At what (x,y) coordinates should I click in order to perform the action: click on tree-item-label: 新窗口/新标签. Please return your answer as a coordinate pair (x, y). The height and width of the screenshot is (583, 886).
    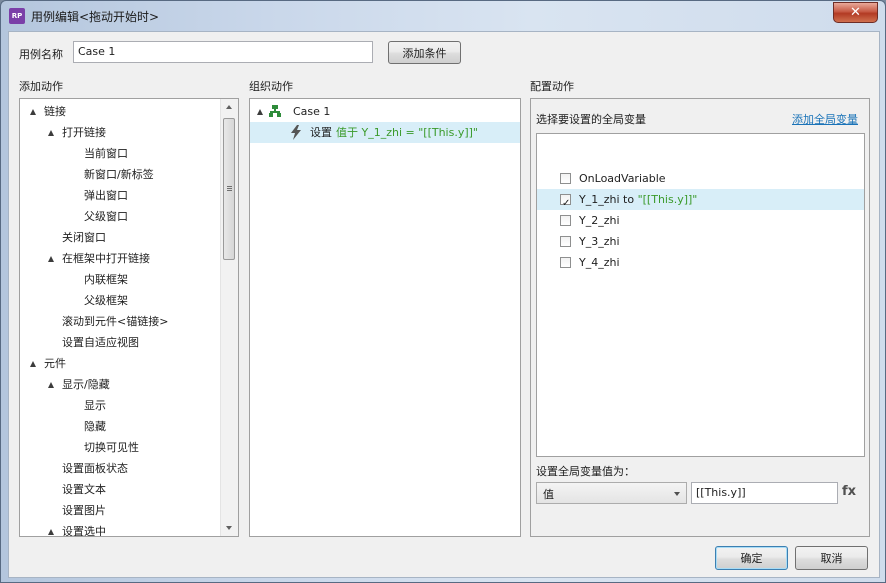
    Looking at the image, I should click on (119, 174).